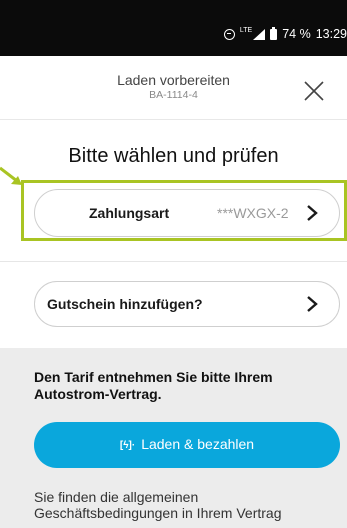 Image resolution: width=347 pixels, height=528 pixels. Describe the element at coordinates (246, 30) in the screenshot. I see `network-type: LTE` at that location.